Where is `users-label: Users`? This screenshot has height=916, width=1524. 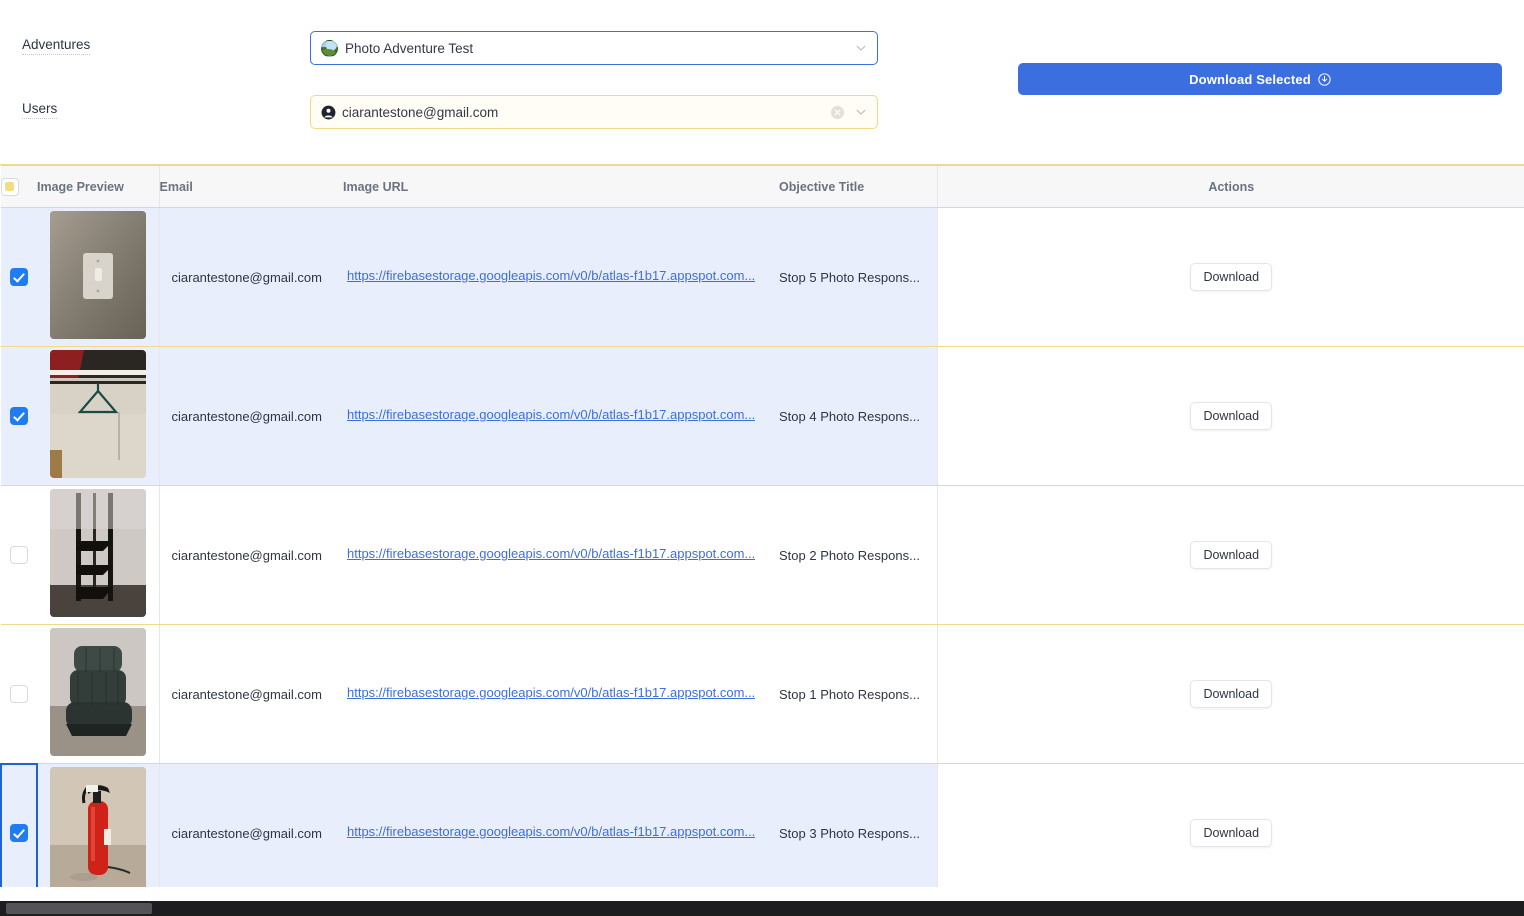
users-label: Users is located at coordinates (40, 110).